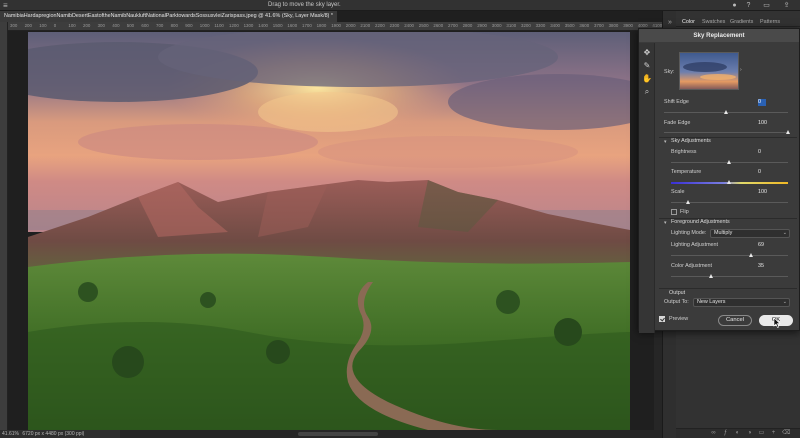  What do you see at coordinates (555, 25) in the screenshot?
I see `ruler-tick: 3400` at bounding box center [555, 25].